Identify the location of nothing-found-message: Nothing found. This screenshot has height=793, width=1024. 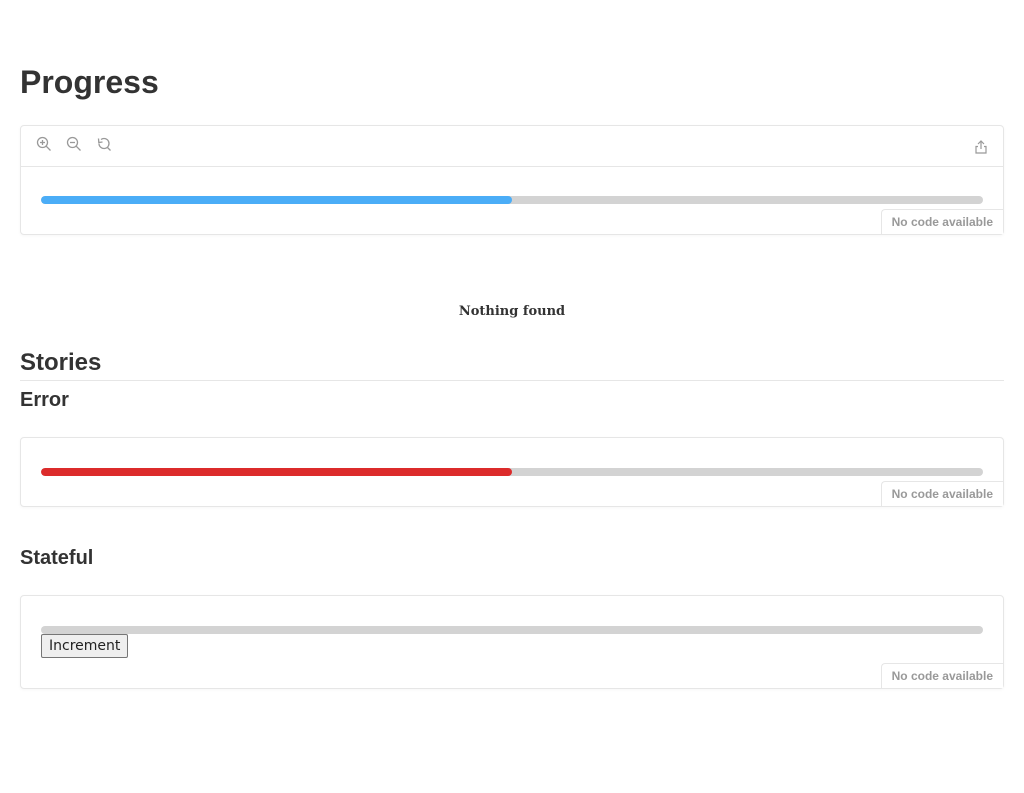
(512, 311).